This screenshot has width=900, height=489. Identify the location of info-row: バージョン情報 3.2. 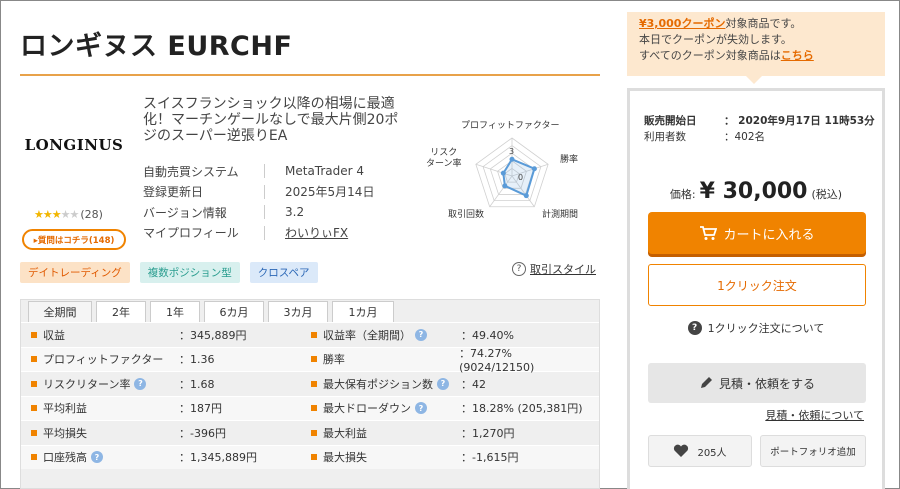
(276, 212).